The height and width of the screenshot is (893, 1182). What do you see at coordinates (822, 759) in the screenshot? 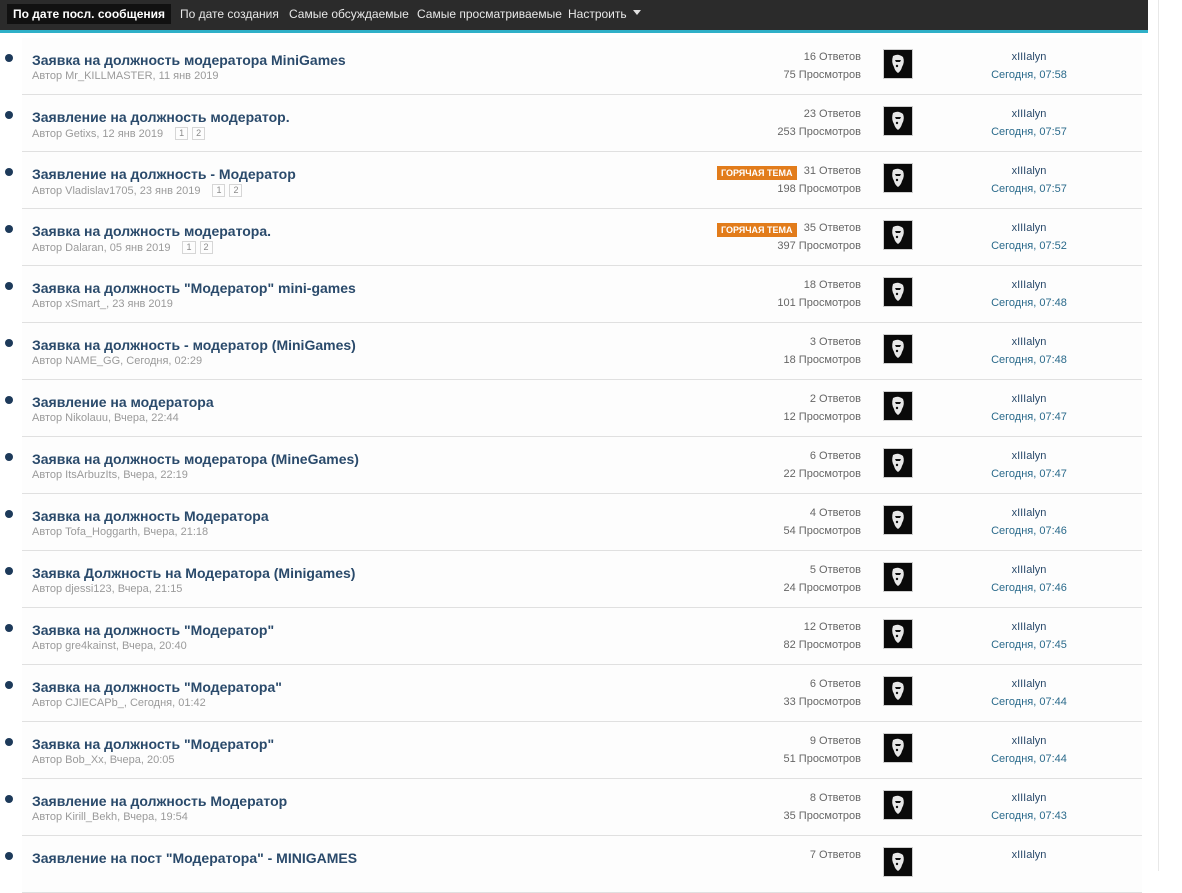
I see `views-count: 51 Просмотров` at bounding box center [822, 759].